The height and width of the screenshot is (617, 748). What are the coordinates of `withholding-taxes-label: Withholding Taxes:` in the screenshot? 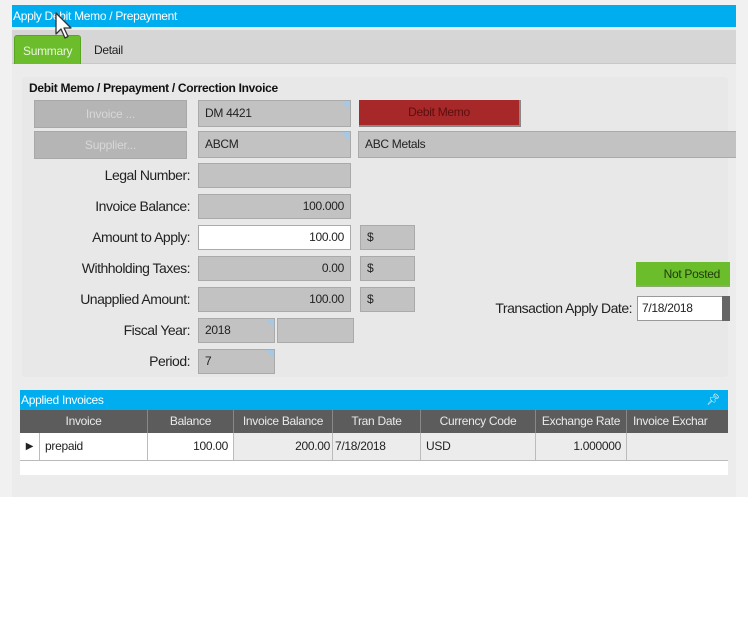 It's located at (136, 268).